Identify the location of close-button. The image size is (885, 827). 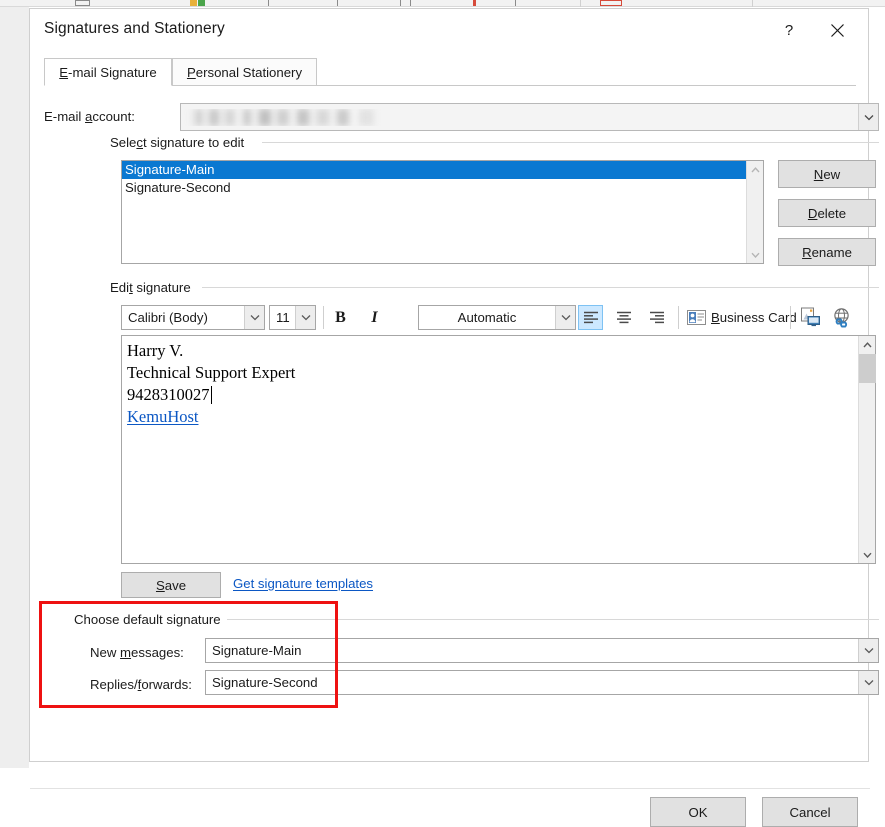
(837, 30).